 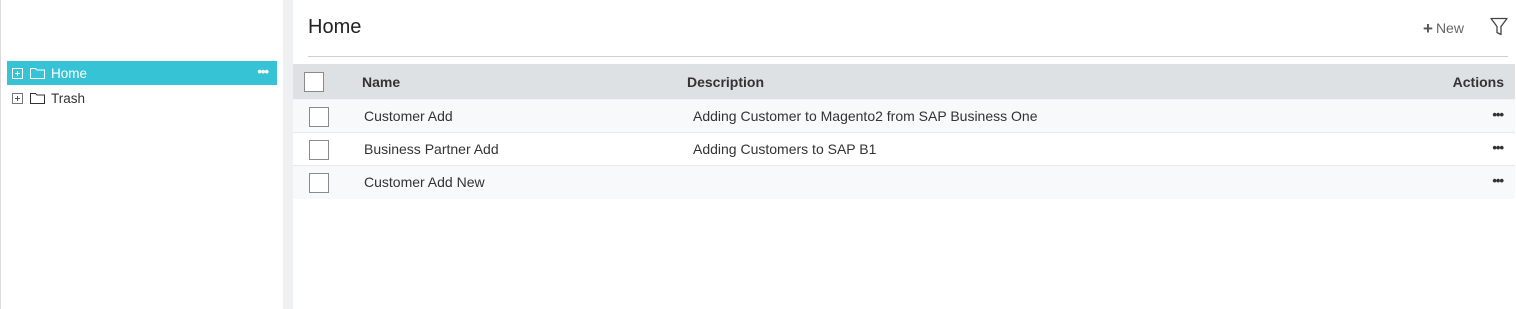 I want to click on new-button: + New, so click(x=1443, y=28).